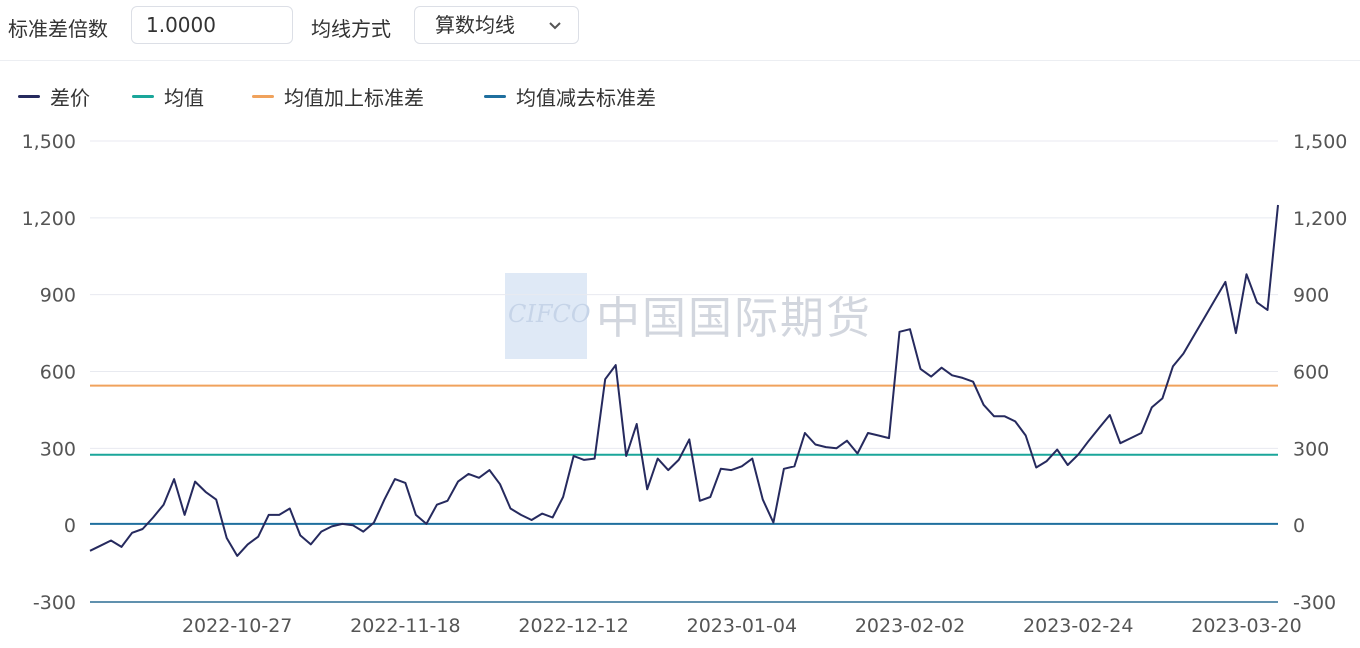 The image size is (1360, 648). I want to click on x-tick-label: 2023-03-20, so click(1246, 626).